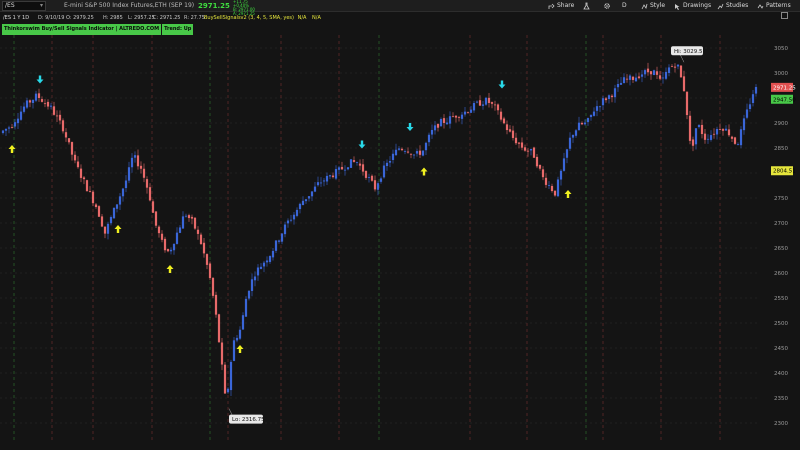  I want to click on price-tick-label: 2450, so click(781, 349).